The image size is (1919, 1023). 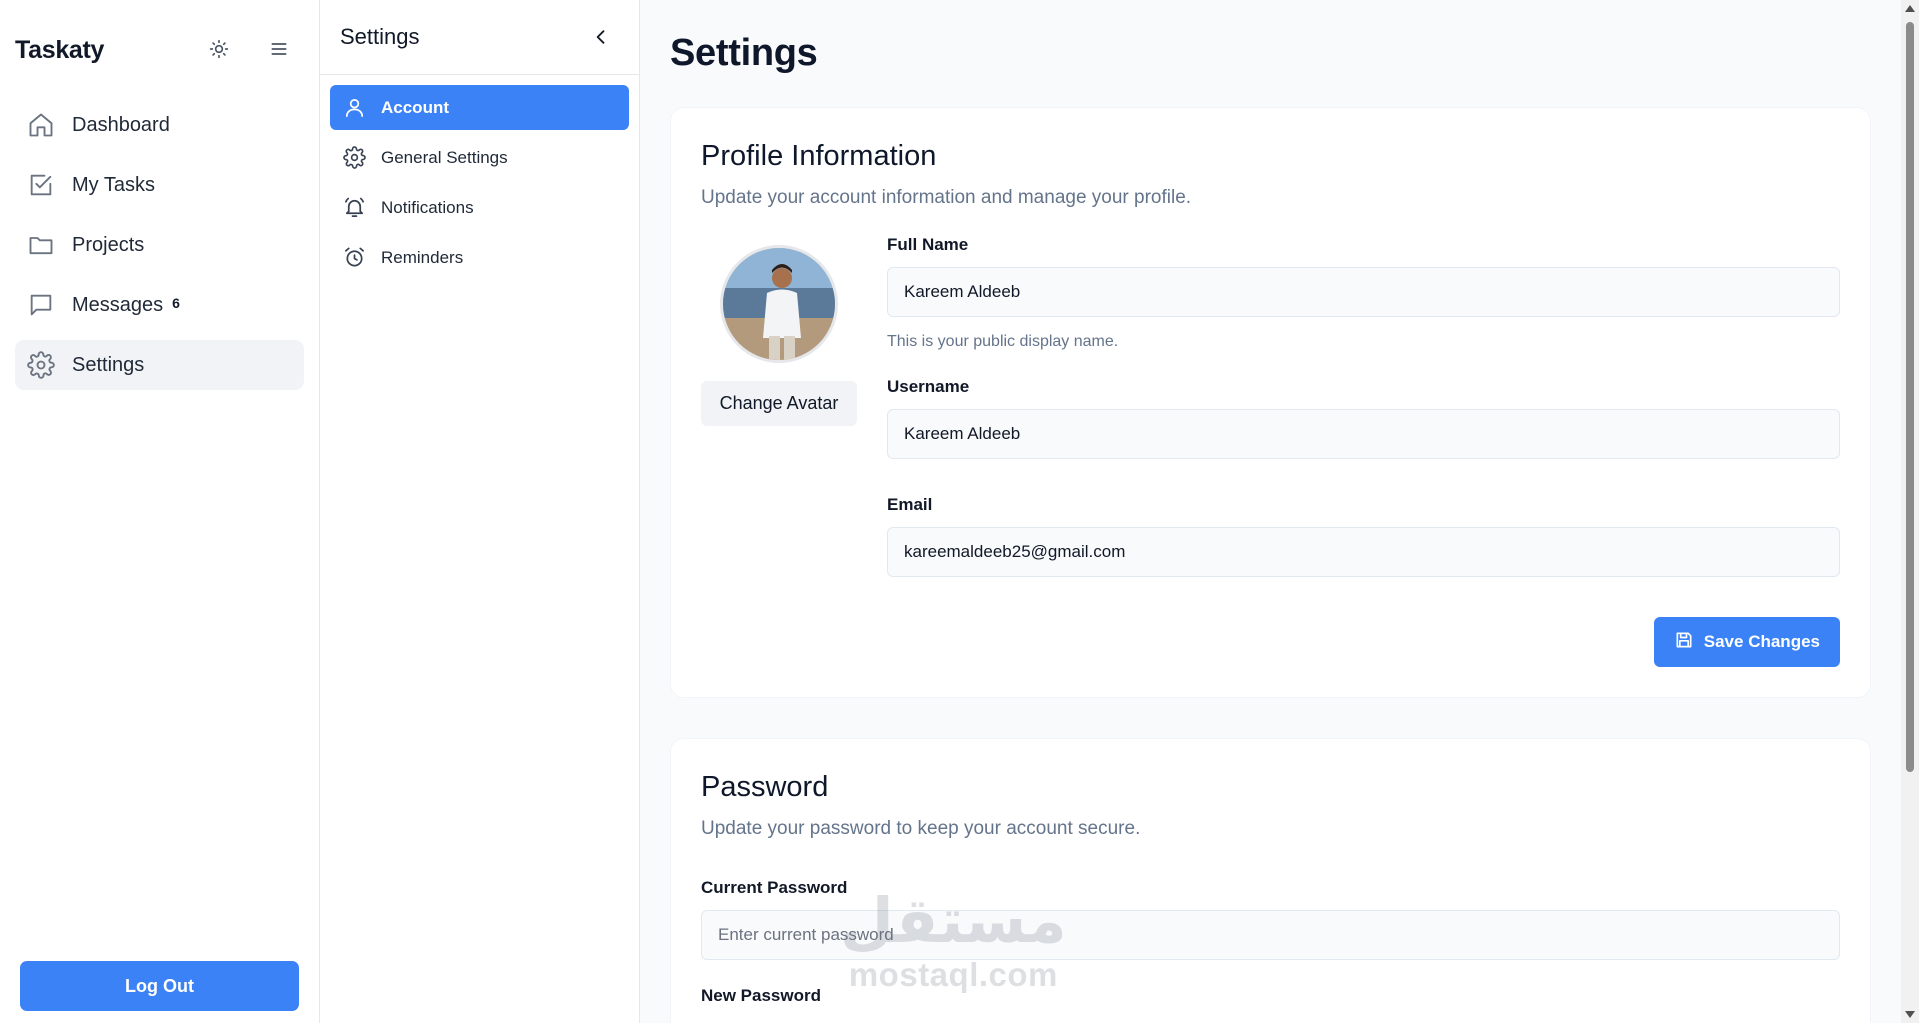 I want to click on logout-button: Log Out, so click(x=159, y=986).